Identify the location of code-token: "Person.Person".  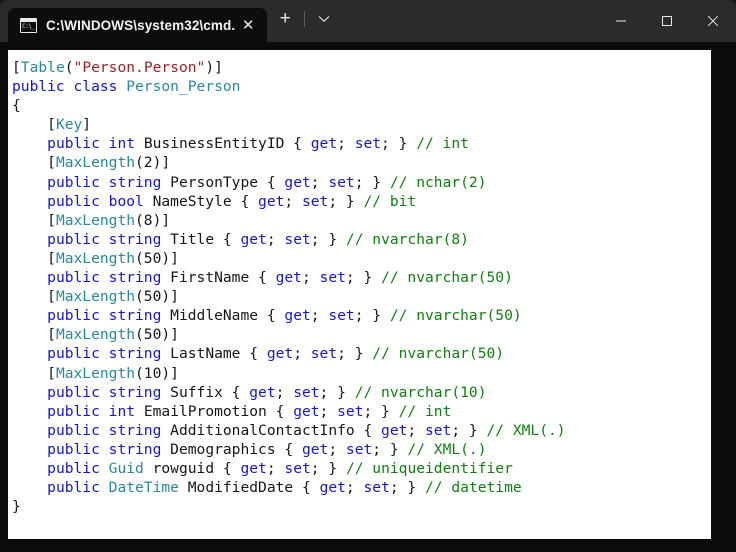
(139, 67).